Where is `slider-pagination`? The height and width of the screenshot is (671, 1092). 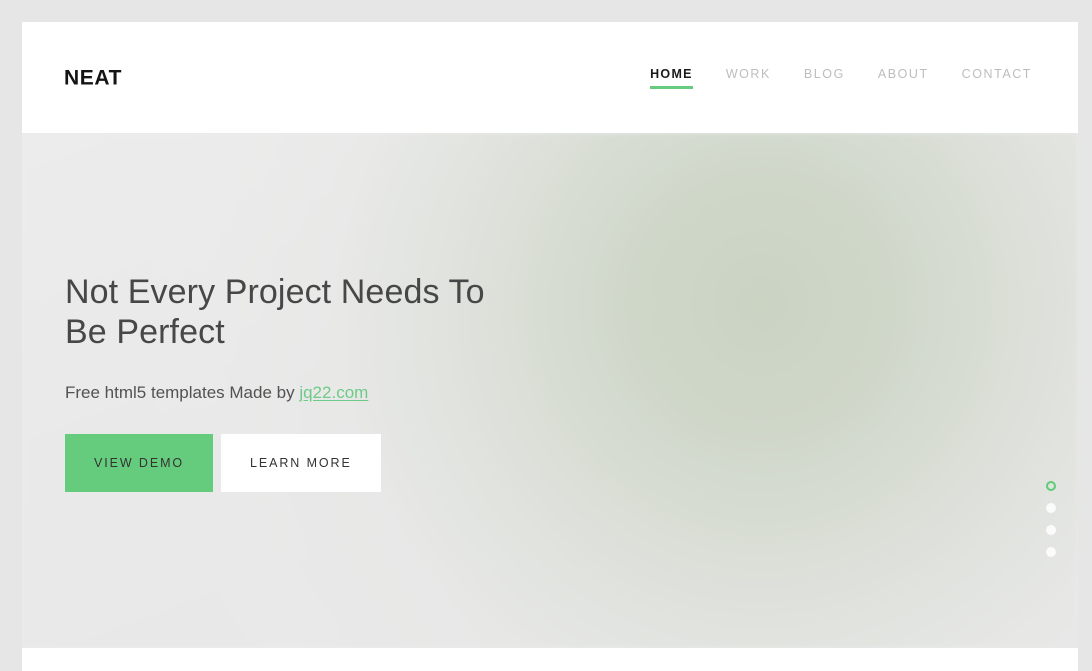 slider-pagination is located at coordinates (1051, 519).